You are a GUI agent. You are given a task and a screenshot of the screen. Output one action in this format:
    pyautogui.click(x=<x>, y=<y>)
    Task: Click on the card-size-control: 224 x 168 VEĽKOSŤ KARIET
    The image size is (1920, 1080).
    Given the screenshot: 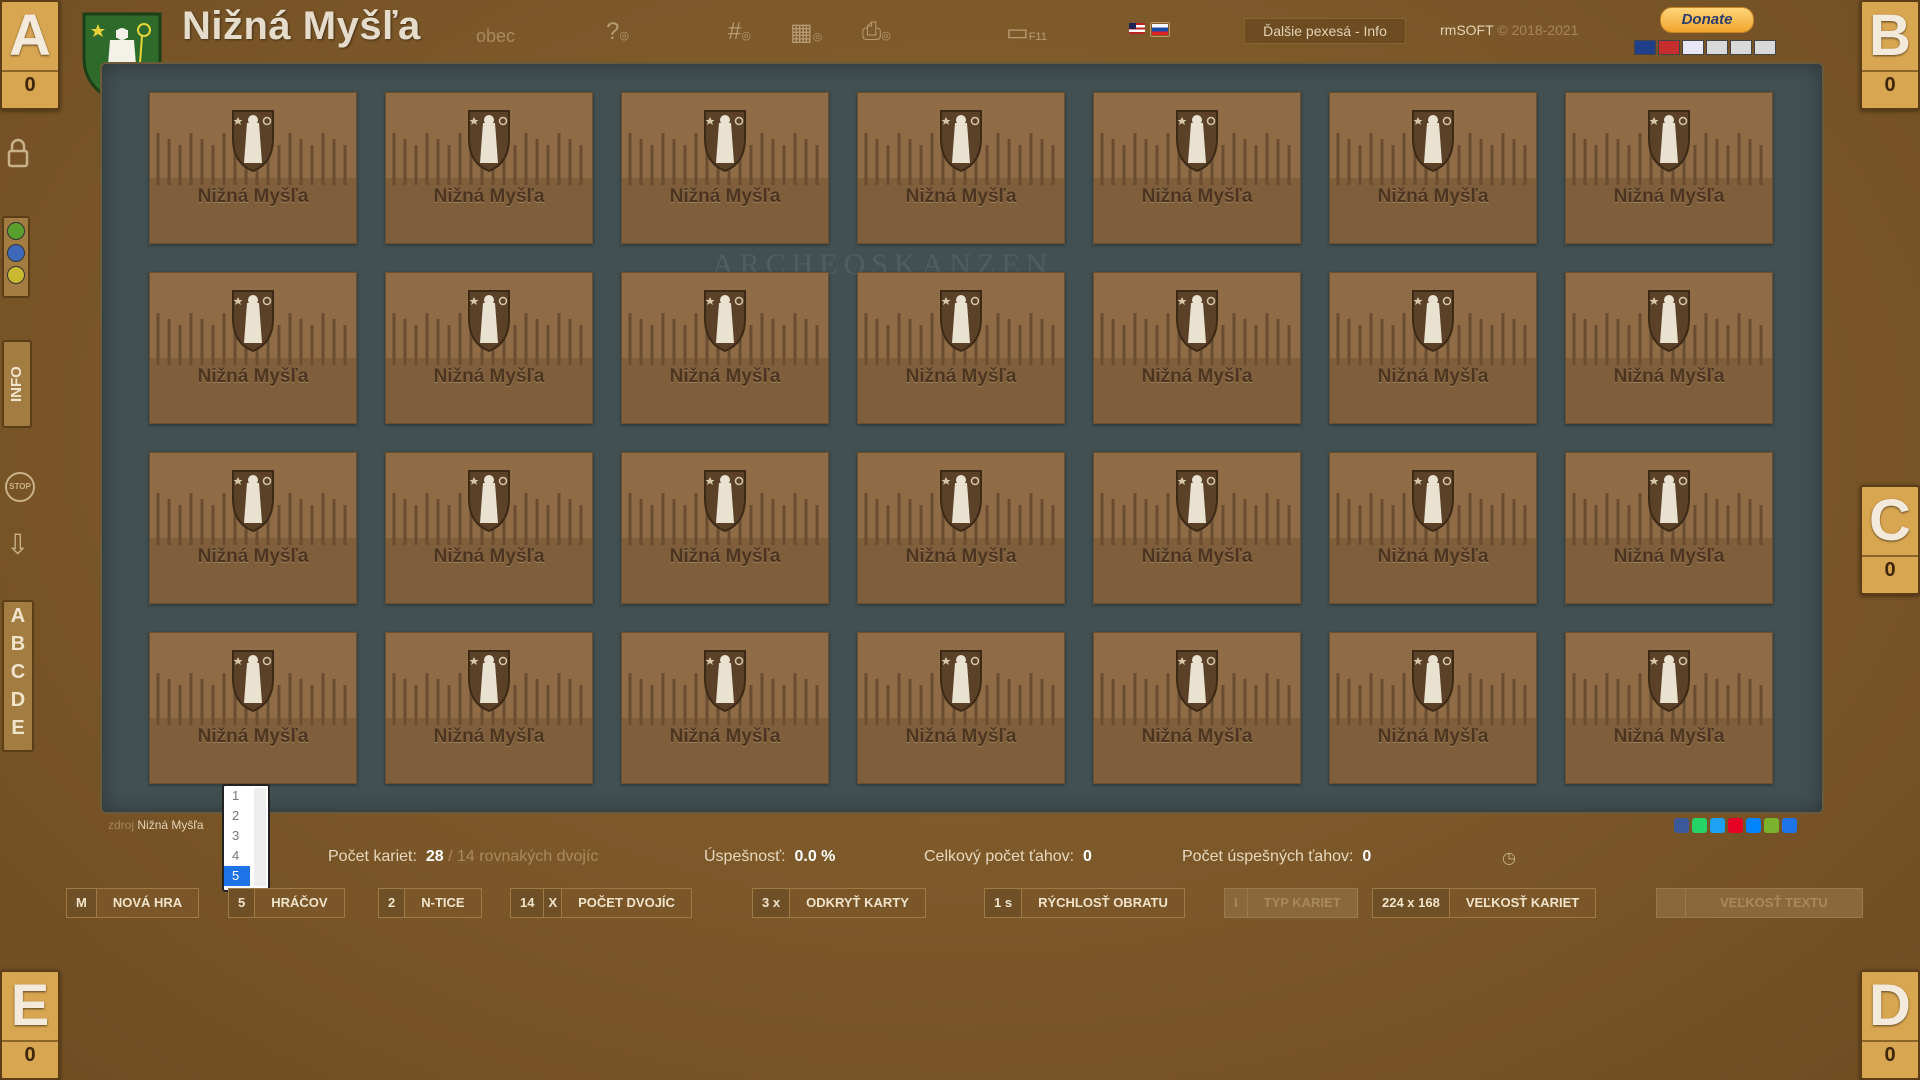 What is the action you would take?
    pyautogui.click(x=1484, y=903)
    